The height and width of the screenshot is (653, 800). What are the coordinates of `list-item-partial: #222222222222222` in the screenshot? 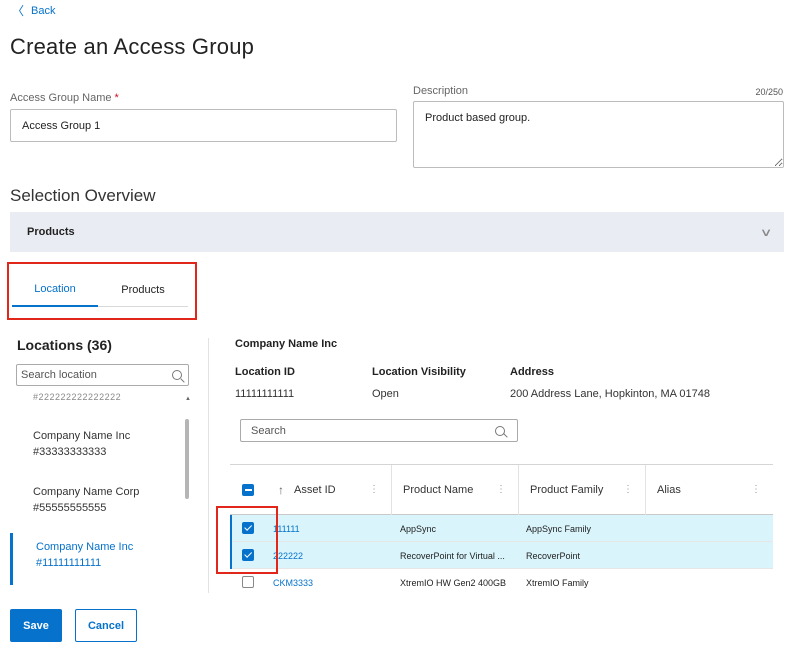 It's located at (77, 397).